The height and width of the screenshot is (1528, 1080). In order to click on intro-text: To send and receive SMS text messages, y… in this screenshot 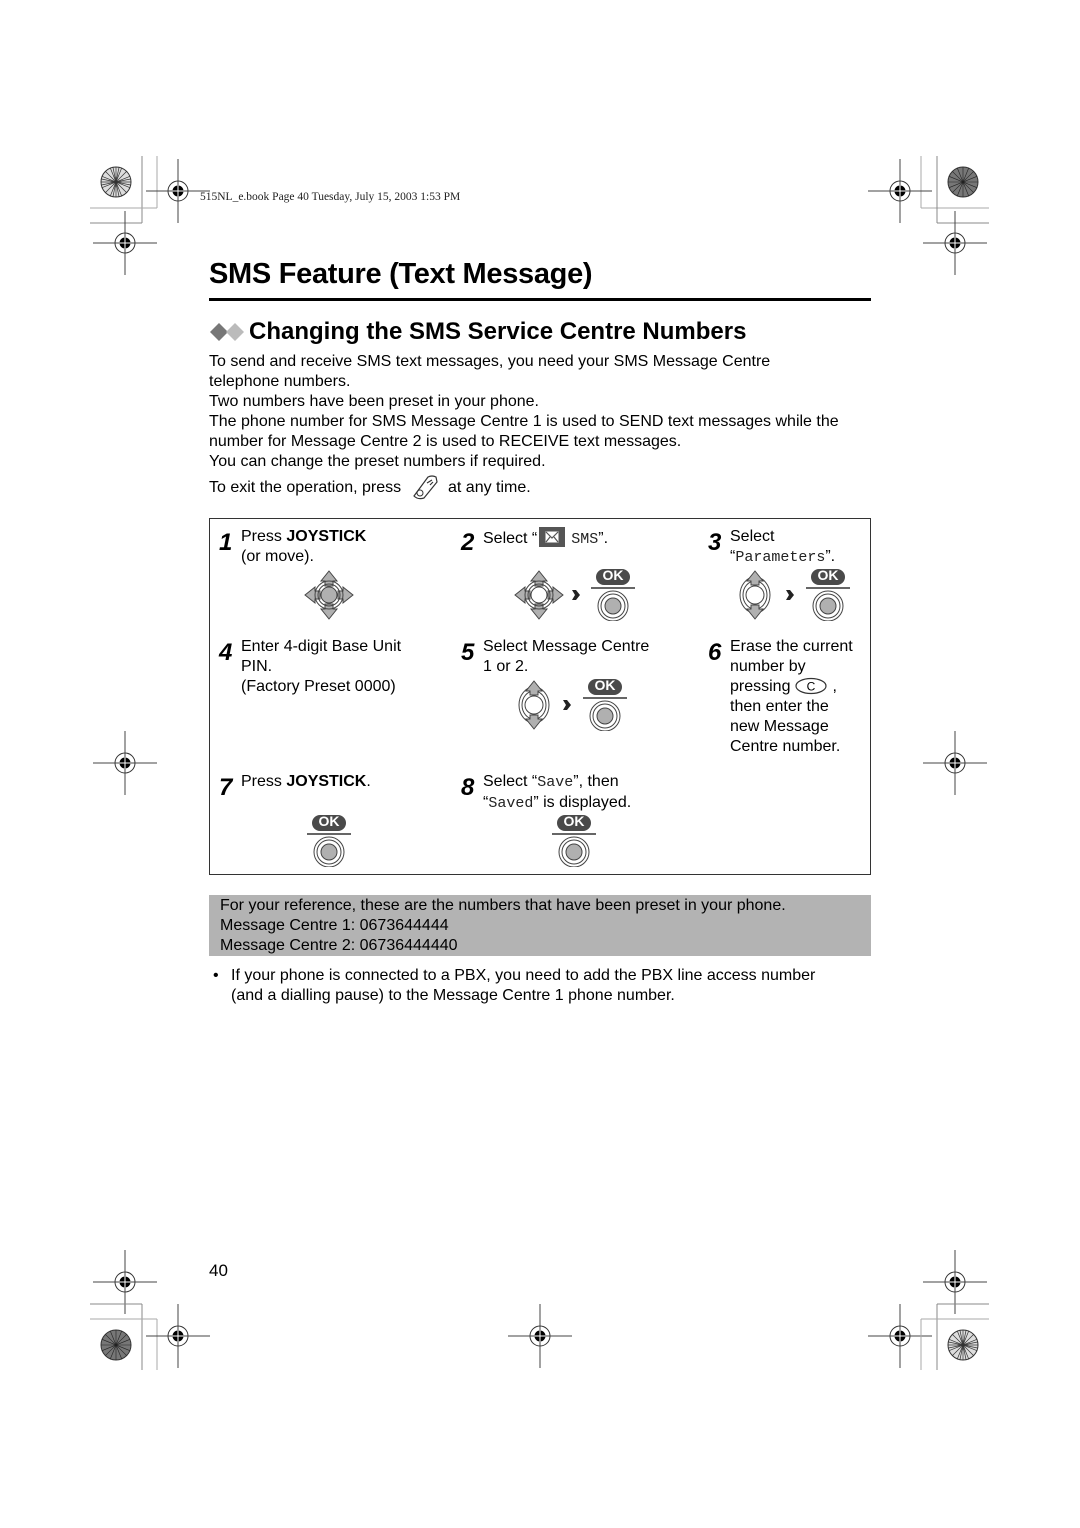, I will do `click(544, 426)`.